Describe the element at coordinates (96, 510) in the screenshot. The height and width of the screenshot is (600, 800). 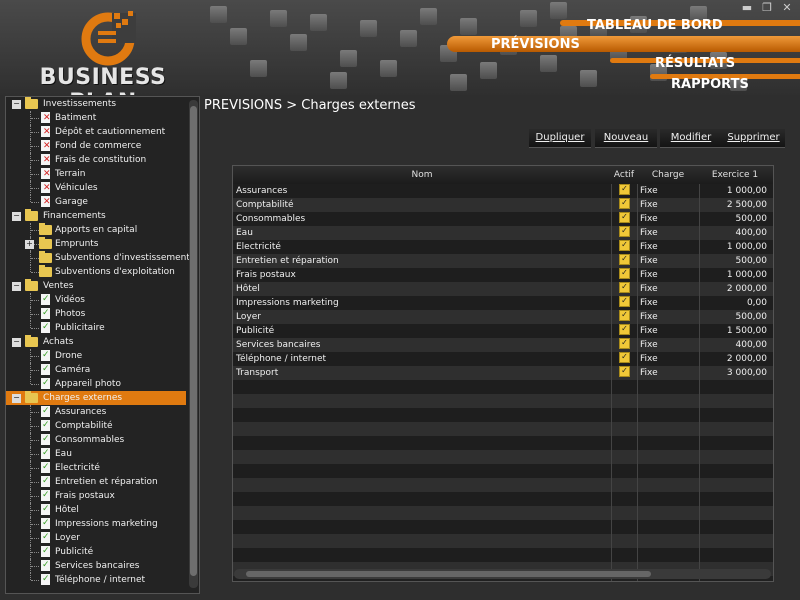
I see `tree-item: ✓ Hôtel` at that location.